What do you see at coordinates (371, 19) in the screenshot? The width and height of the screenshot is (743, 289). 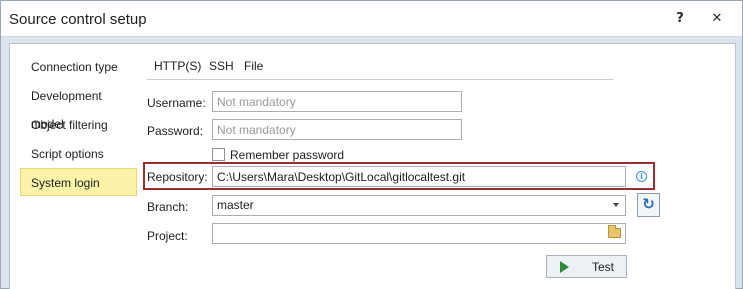 I see `title-bar: Source control setup ? ✕` at bounding box center [371, 19].